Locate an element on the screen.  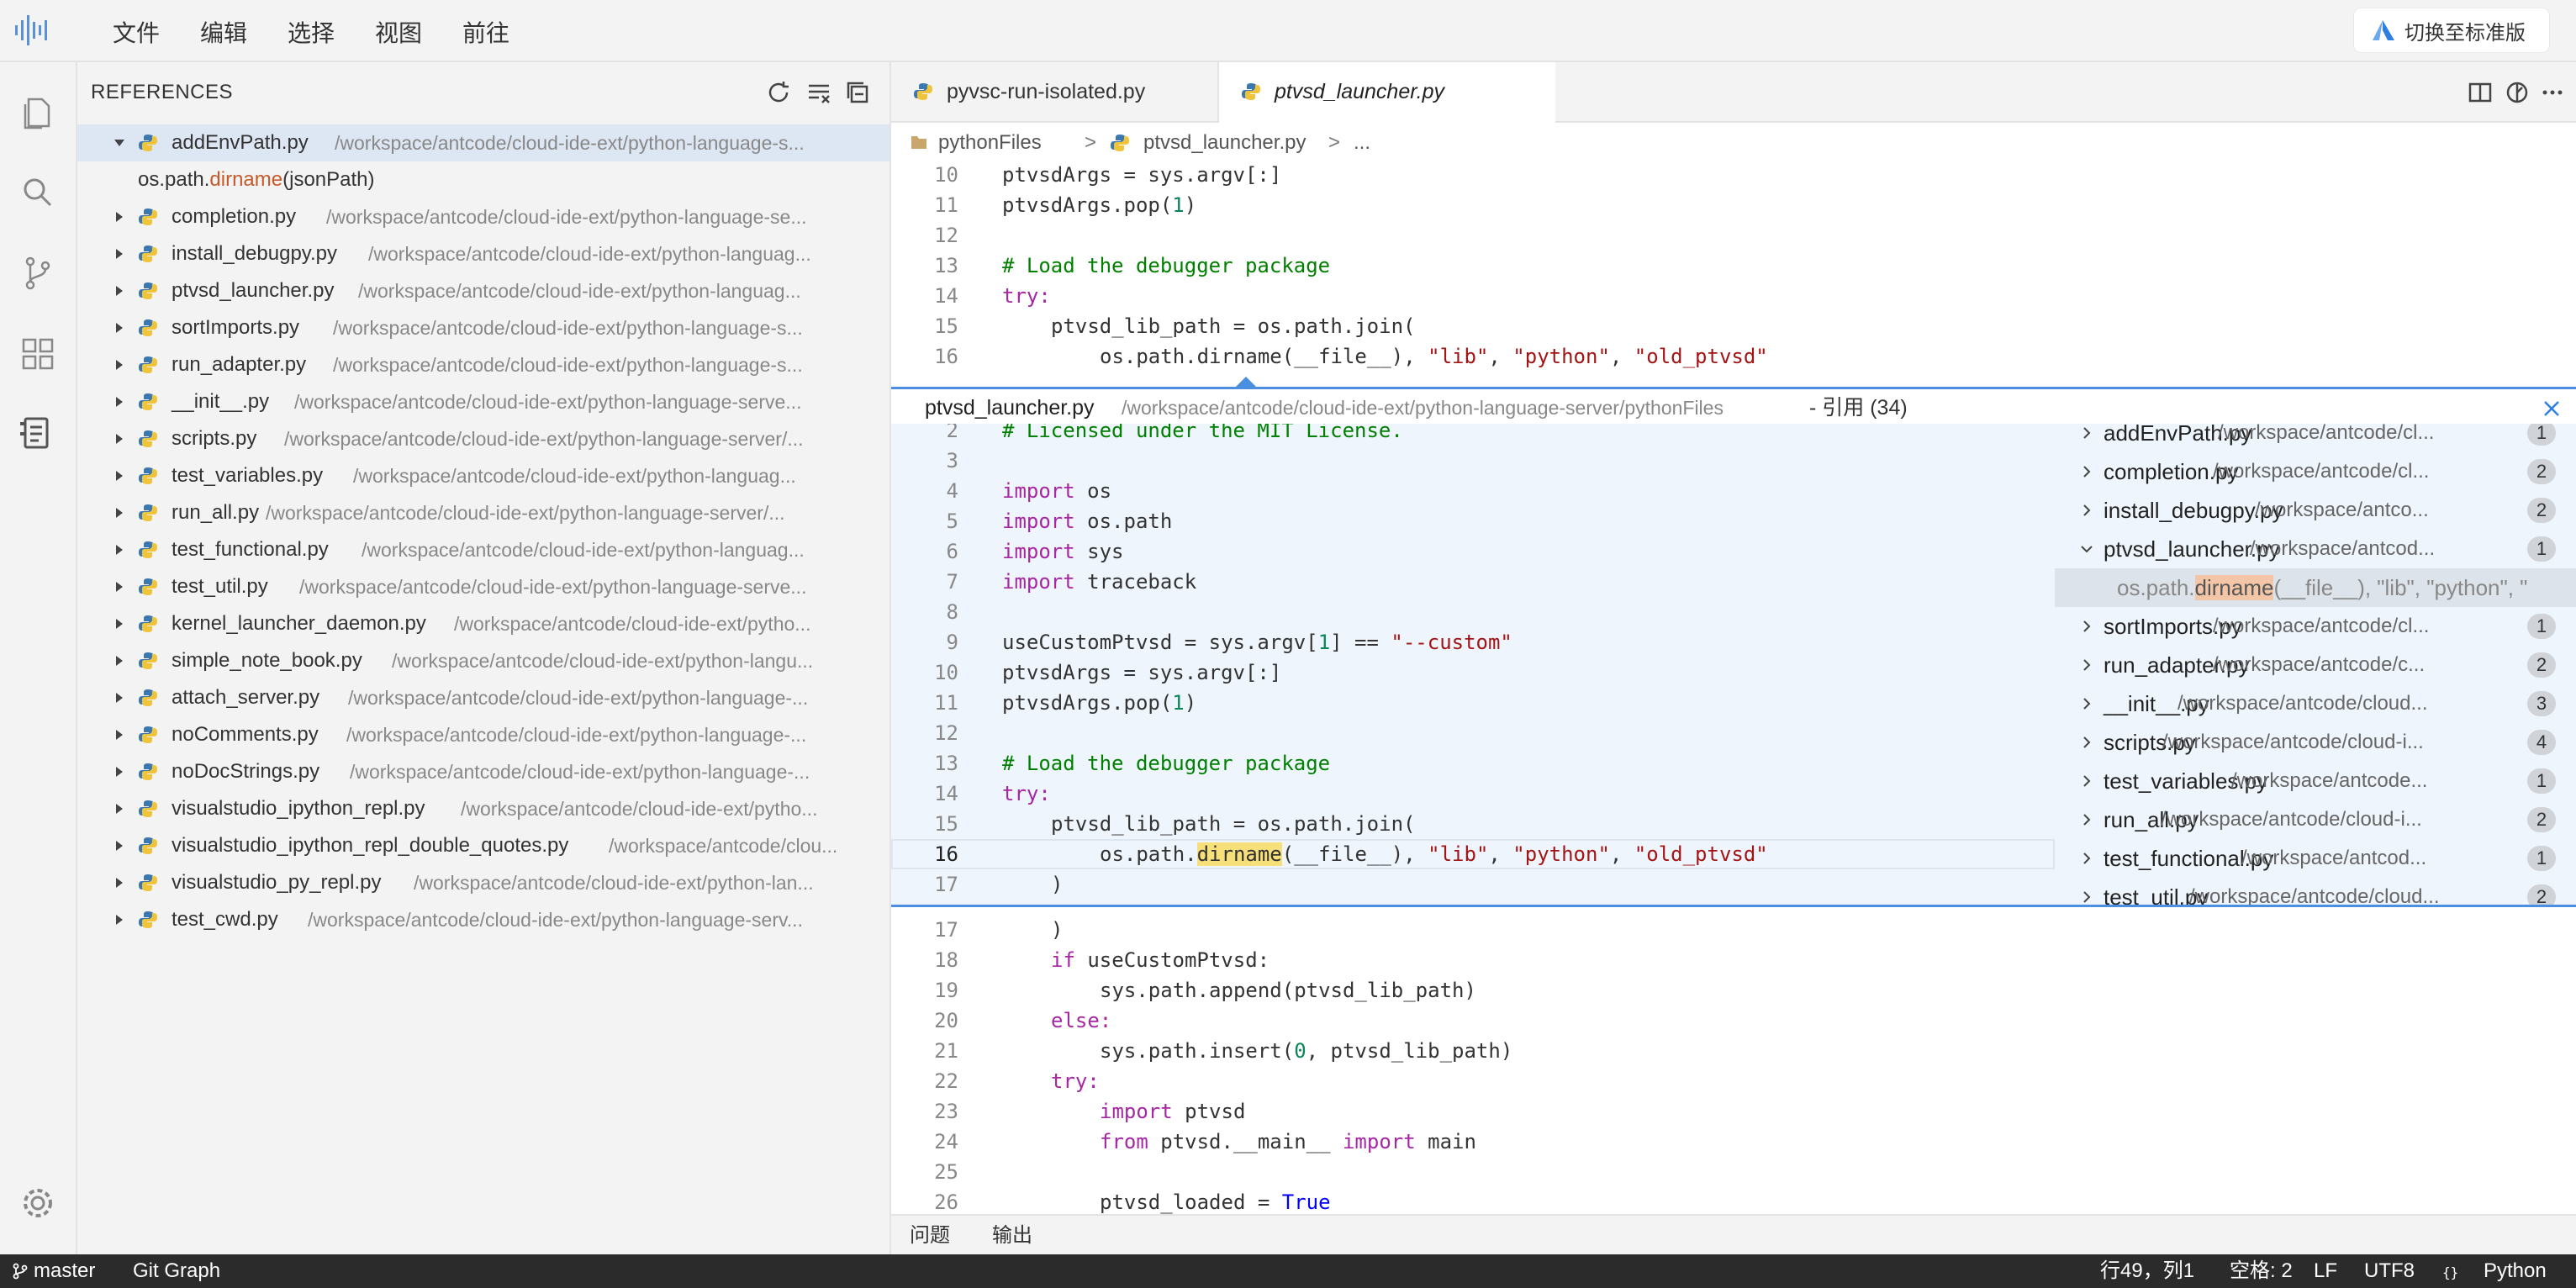
peek-file-name: ptvsd_launcher.py is located at coordinates (1010, 408).